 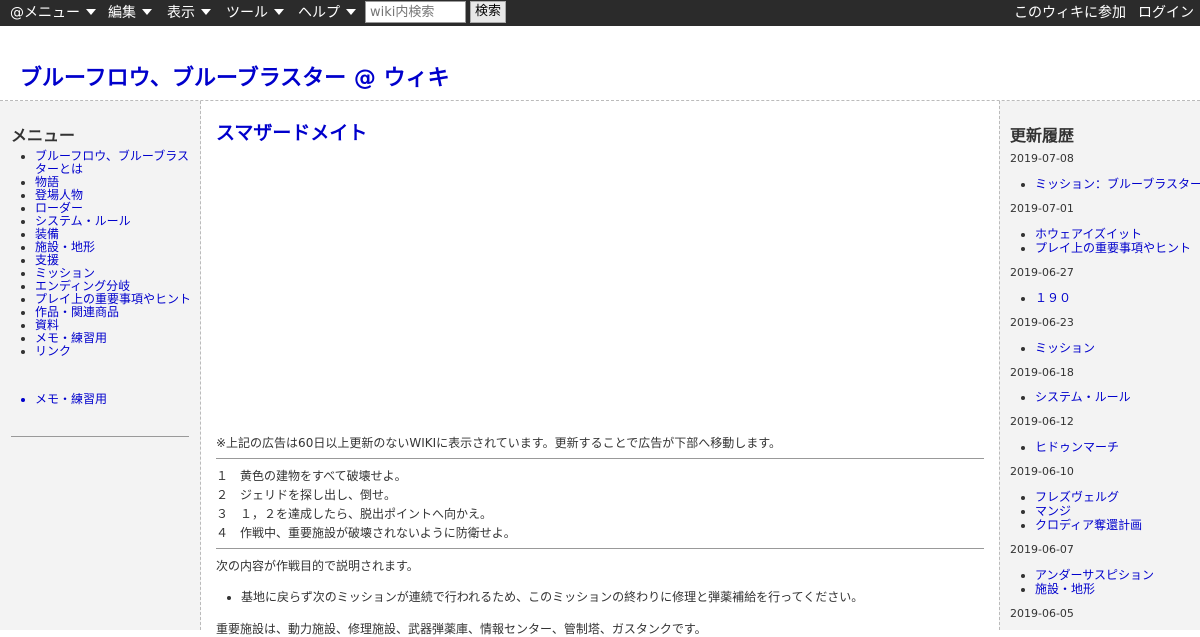 What do you see at coordinates (1088, 497) in the screenshot?
I see `update-link: フレズヴェルグ` at bounding box center [1088, 497].